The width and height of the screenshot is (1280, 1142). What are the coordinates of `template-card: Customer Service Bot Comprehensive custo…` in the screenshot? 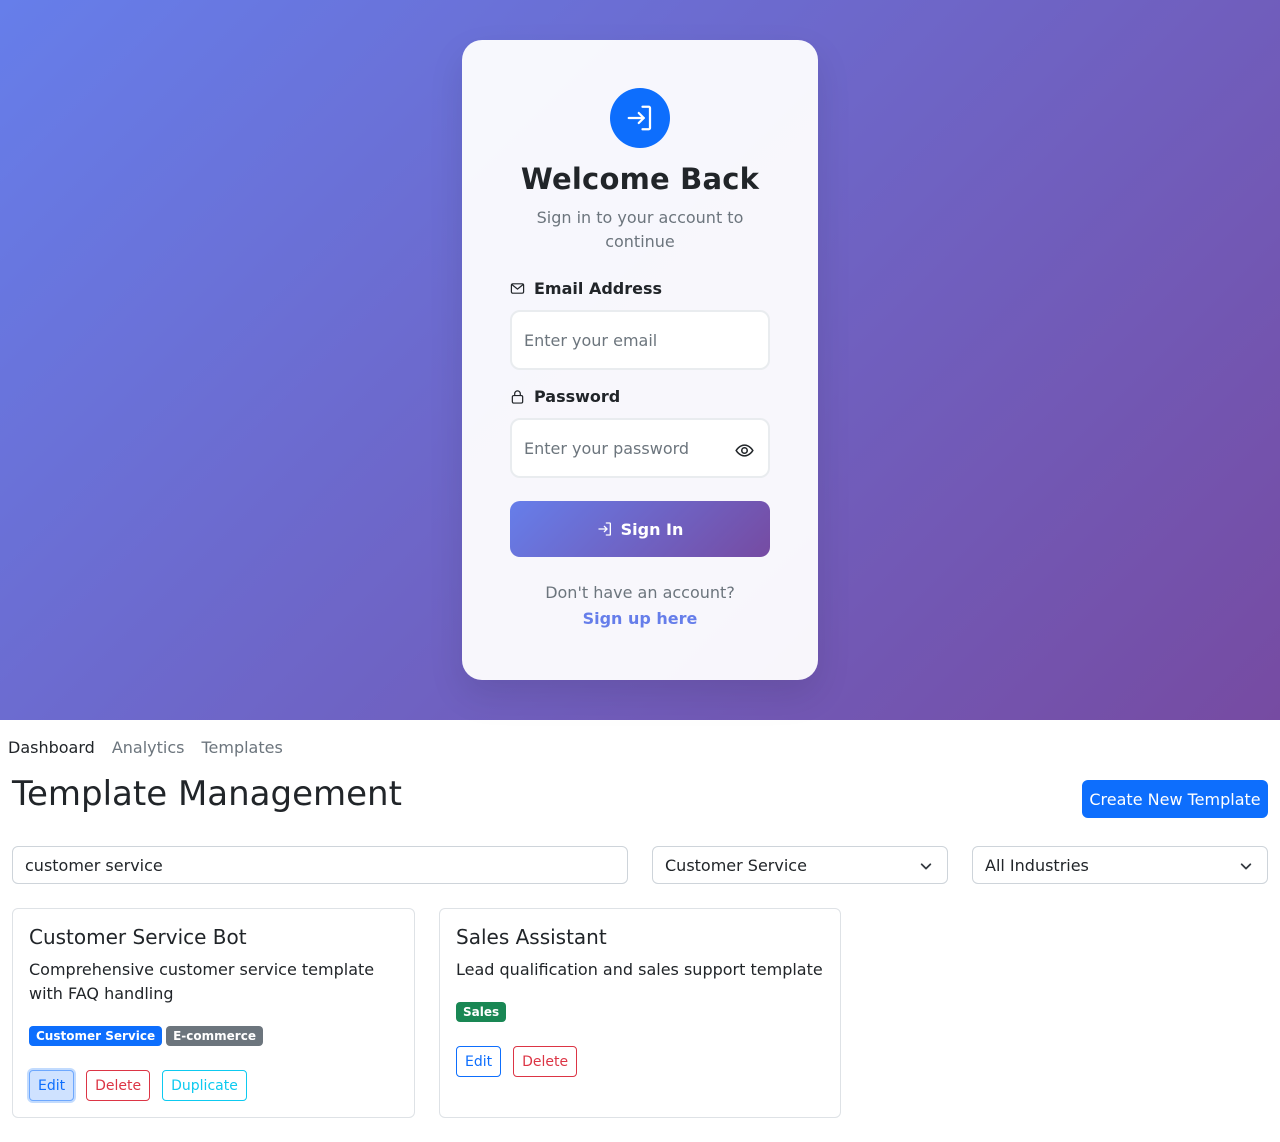 It's located at (213, 1013).